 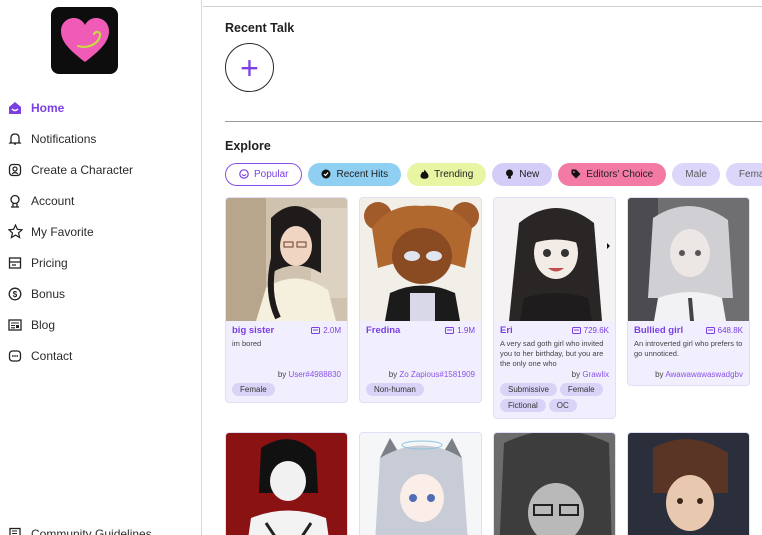 I want to click on sidebar-item-notifications: Notifications, so click(x=101, y=138).